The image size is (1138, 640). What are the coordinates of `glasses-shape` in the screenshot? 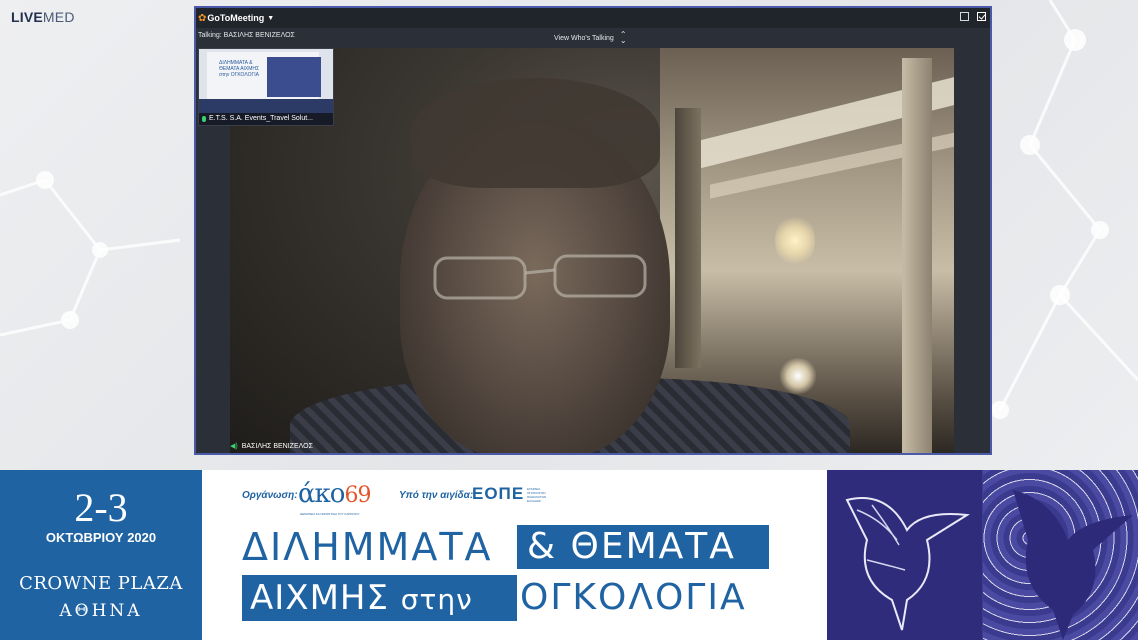 It's located at (540, 277).